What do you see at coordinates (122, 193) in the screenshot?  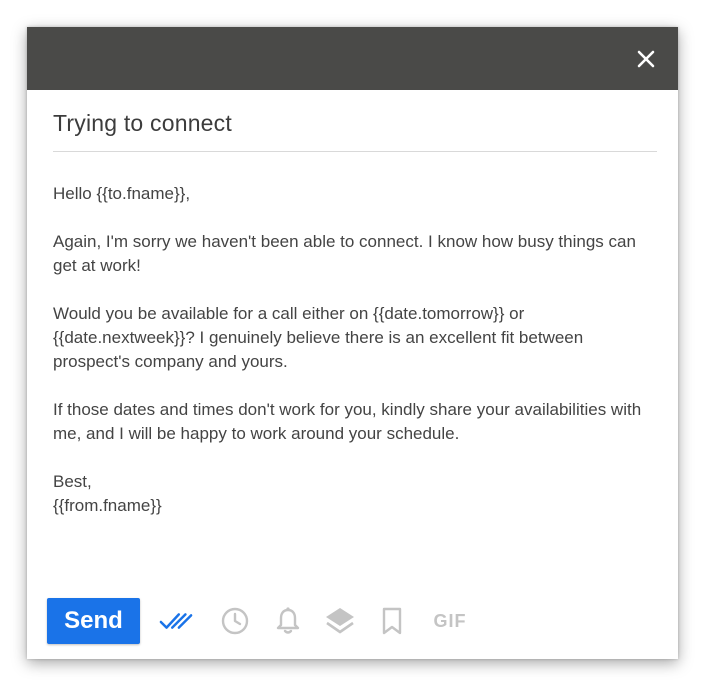 I see `greeting-text: Hello {{to.fname}},` at bounding box center [122, 193].